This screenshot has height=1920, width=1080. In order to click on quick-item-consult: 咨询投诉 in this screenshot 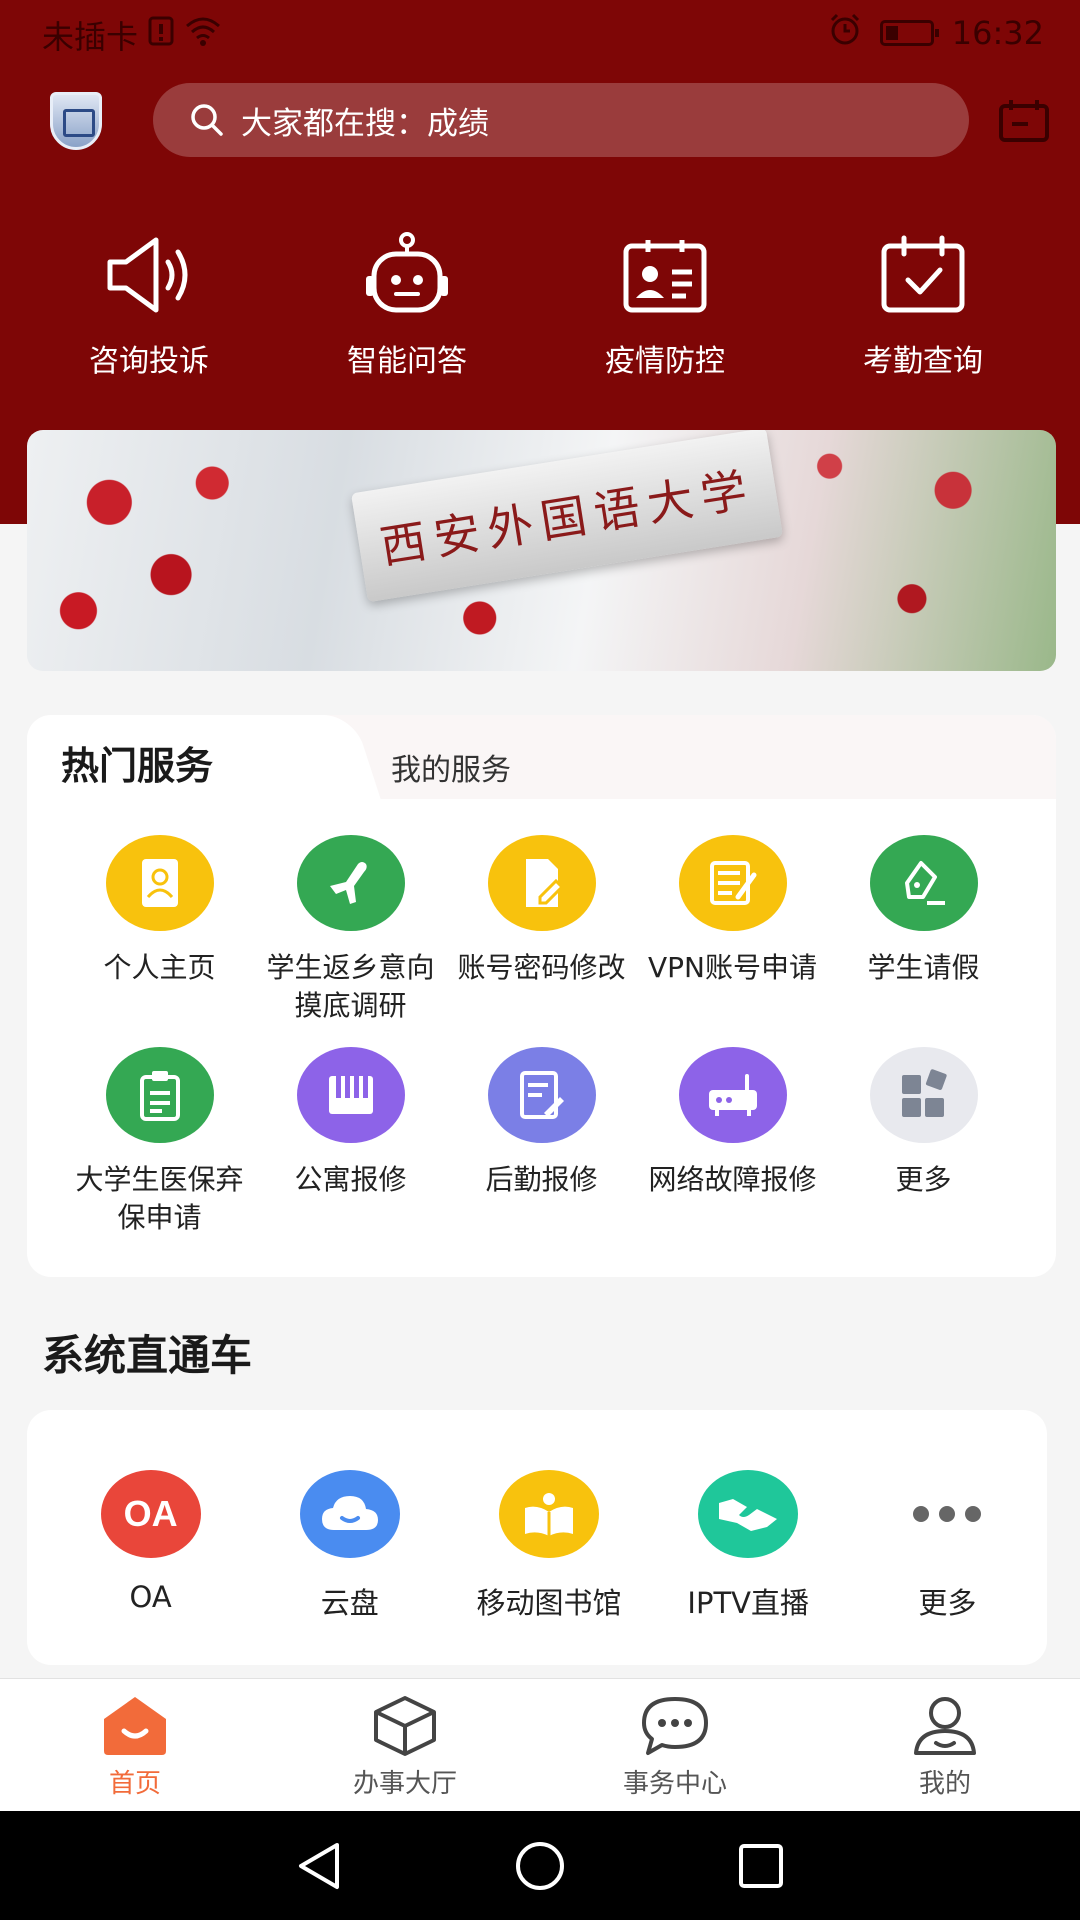, I will do `click(149, 306)`.